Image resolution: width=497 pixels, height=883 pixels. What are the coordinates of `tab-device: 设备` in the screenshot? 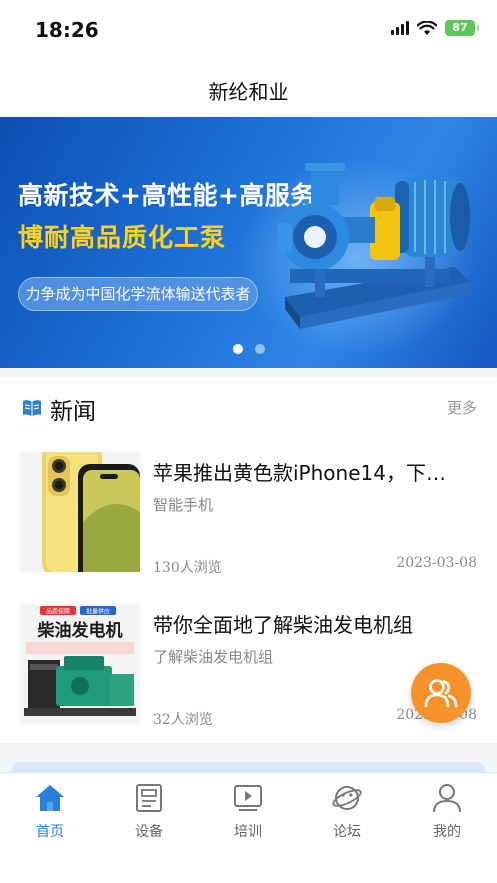 It's located at (149, 811).